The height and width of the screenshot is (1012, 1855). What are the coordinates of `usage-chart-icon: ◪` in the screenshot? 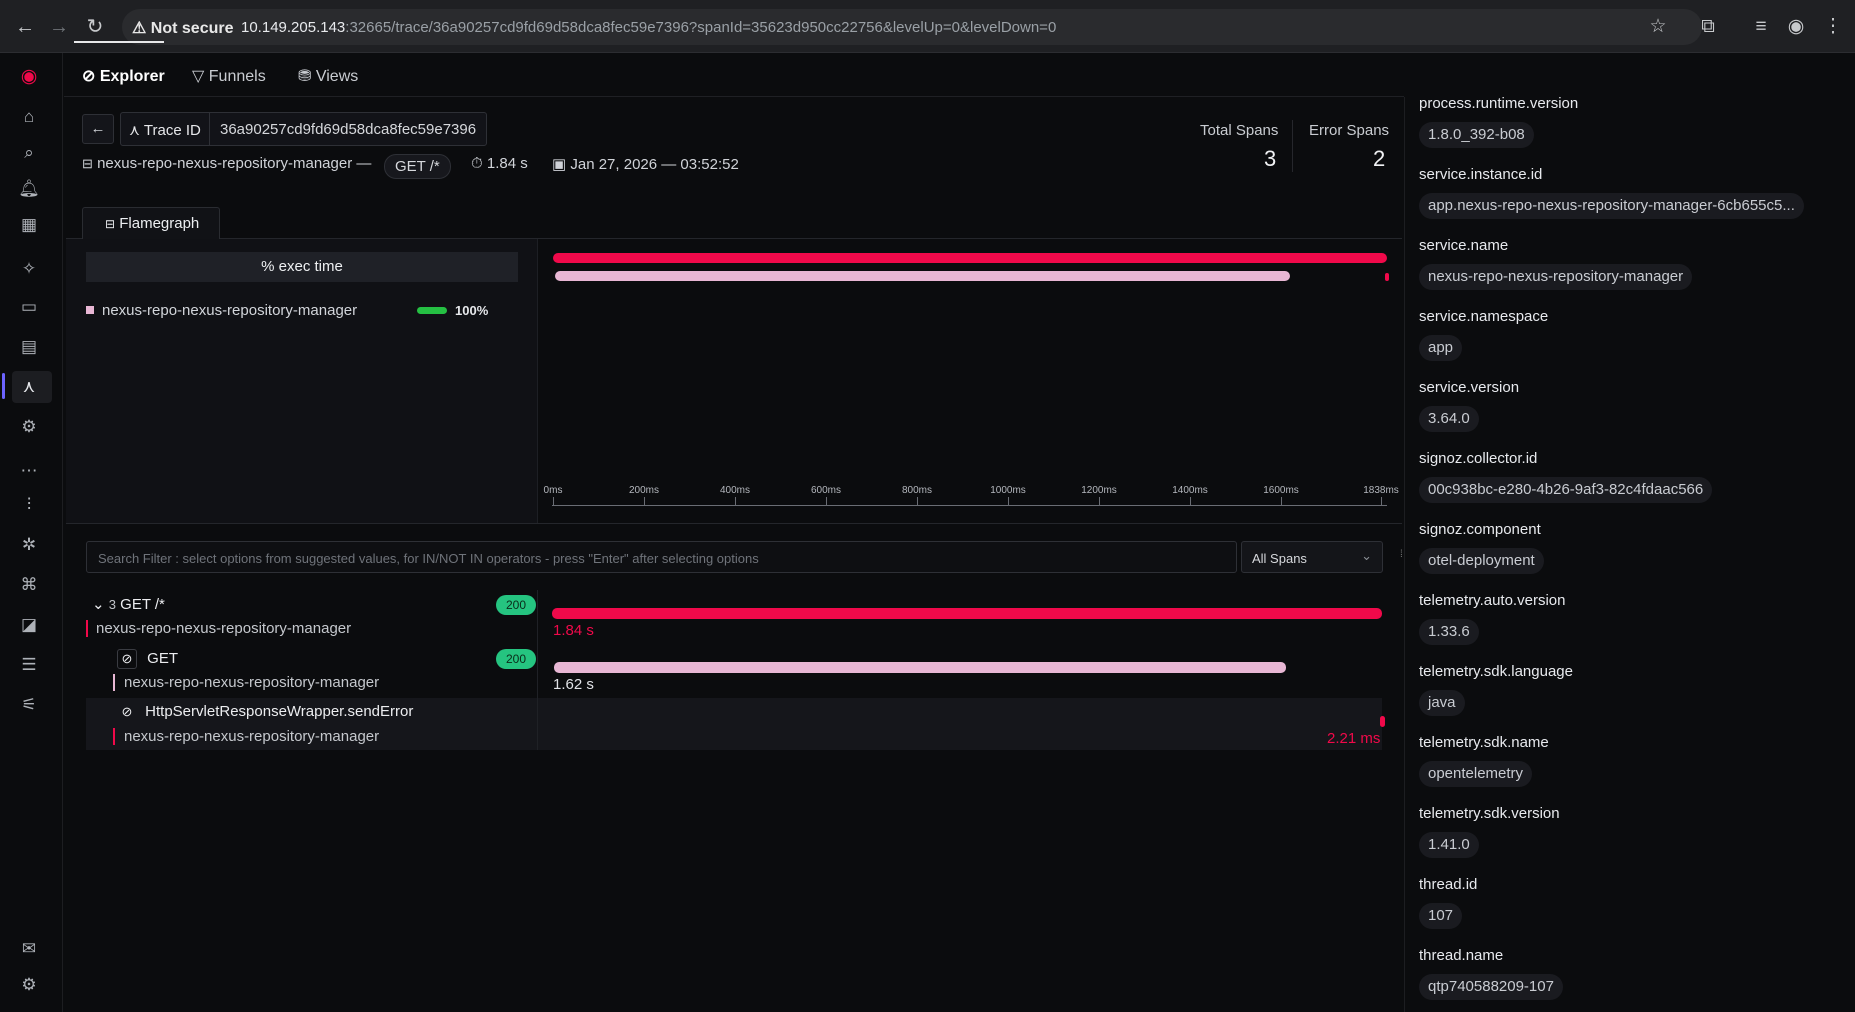 It's located at (29, 625).